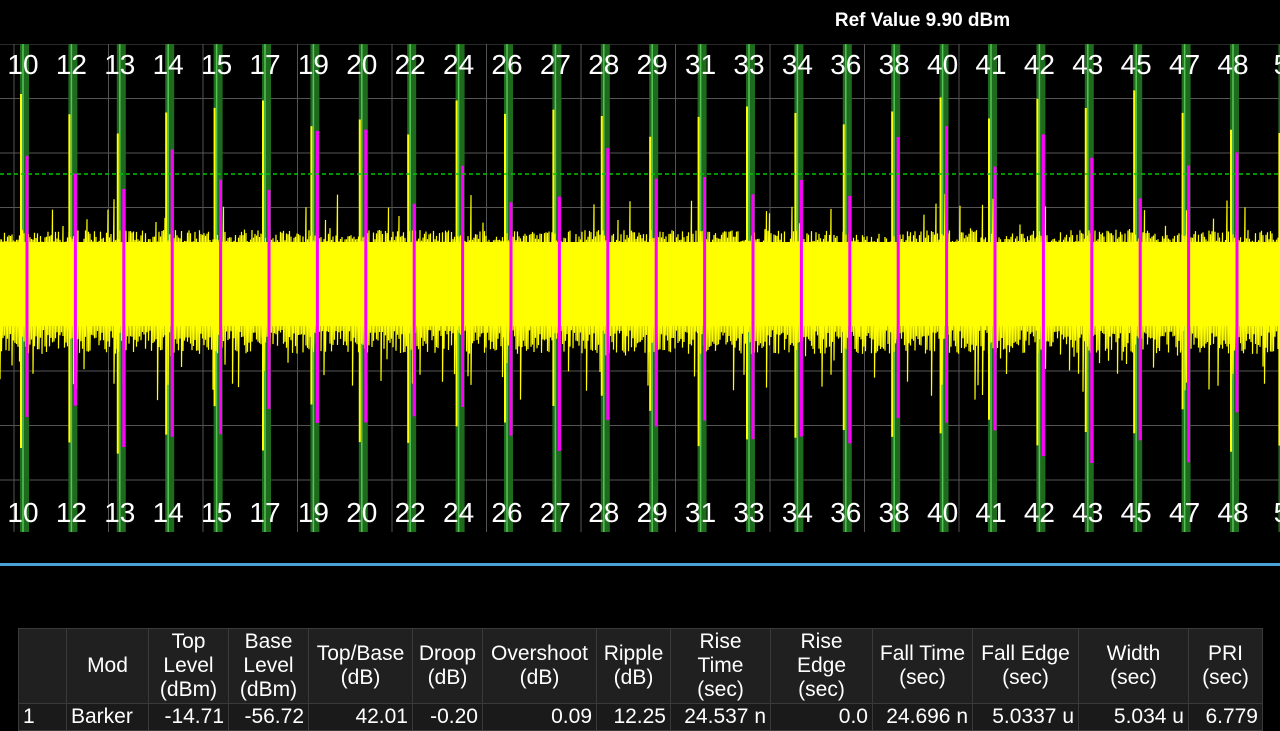 Image resolution: width=1280 pixels, height=731 pixels. I want to click on table-cell: -0.20, so click(447, 717).